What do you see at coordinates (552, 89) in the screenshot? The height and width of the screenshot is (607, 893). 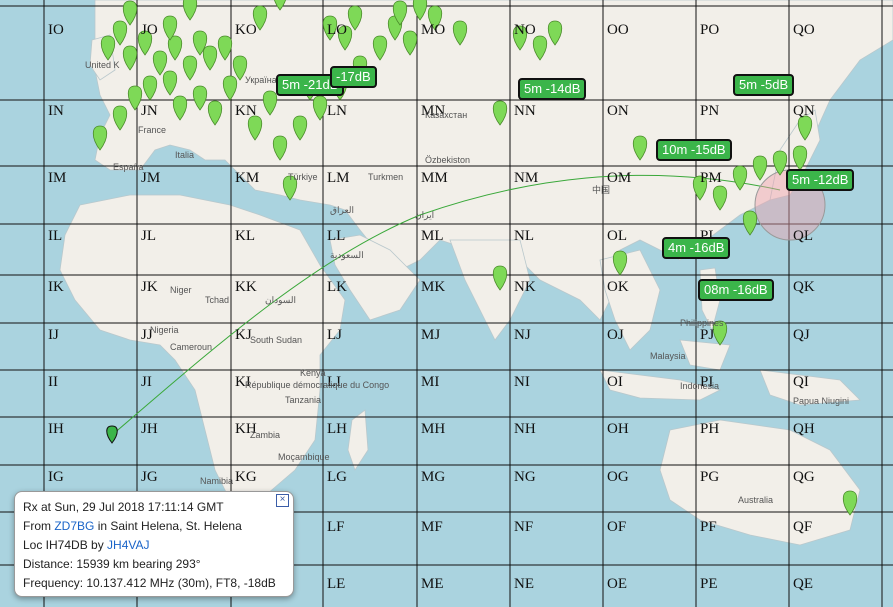 I see `spot-label: 5m -14dB` at bounding box center [552, 89].